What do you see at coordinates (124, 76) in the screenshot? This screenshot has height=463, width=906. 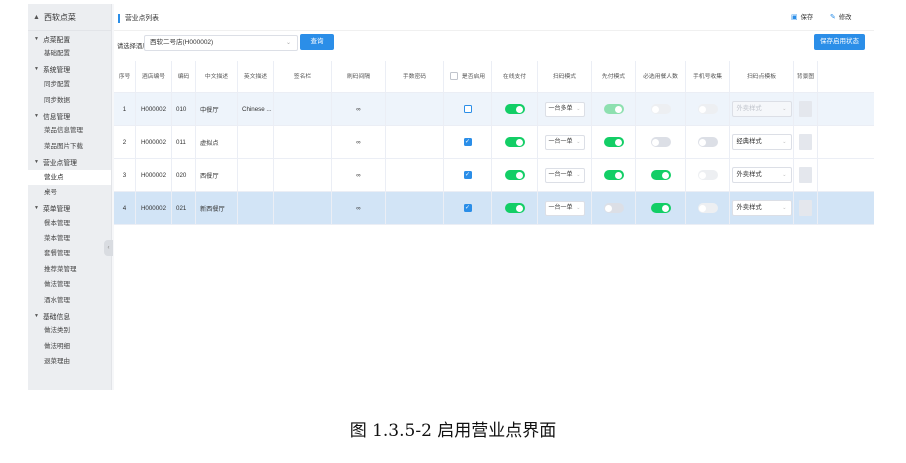 I see `column-header-label: 序号` at bounding box center [124, 76].